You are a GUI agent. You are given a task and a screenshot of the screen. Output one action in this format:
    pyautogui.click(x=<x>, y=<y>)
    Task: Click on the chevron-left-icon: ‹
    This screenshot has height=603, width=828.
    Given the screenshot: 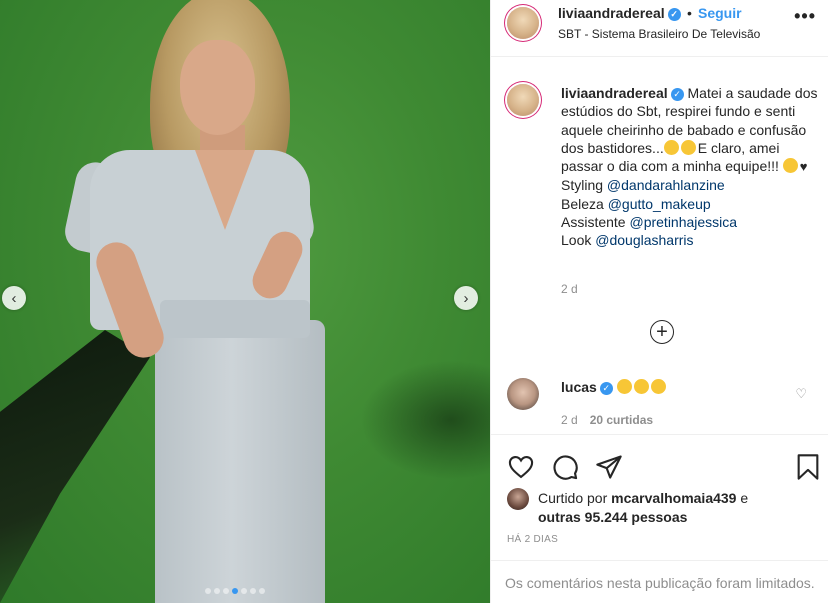 What is the action you would take?
    pyautogui.click(x=14, y=298)
    